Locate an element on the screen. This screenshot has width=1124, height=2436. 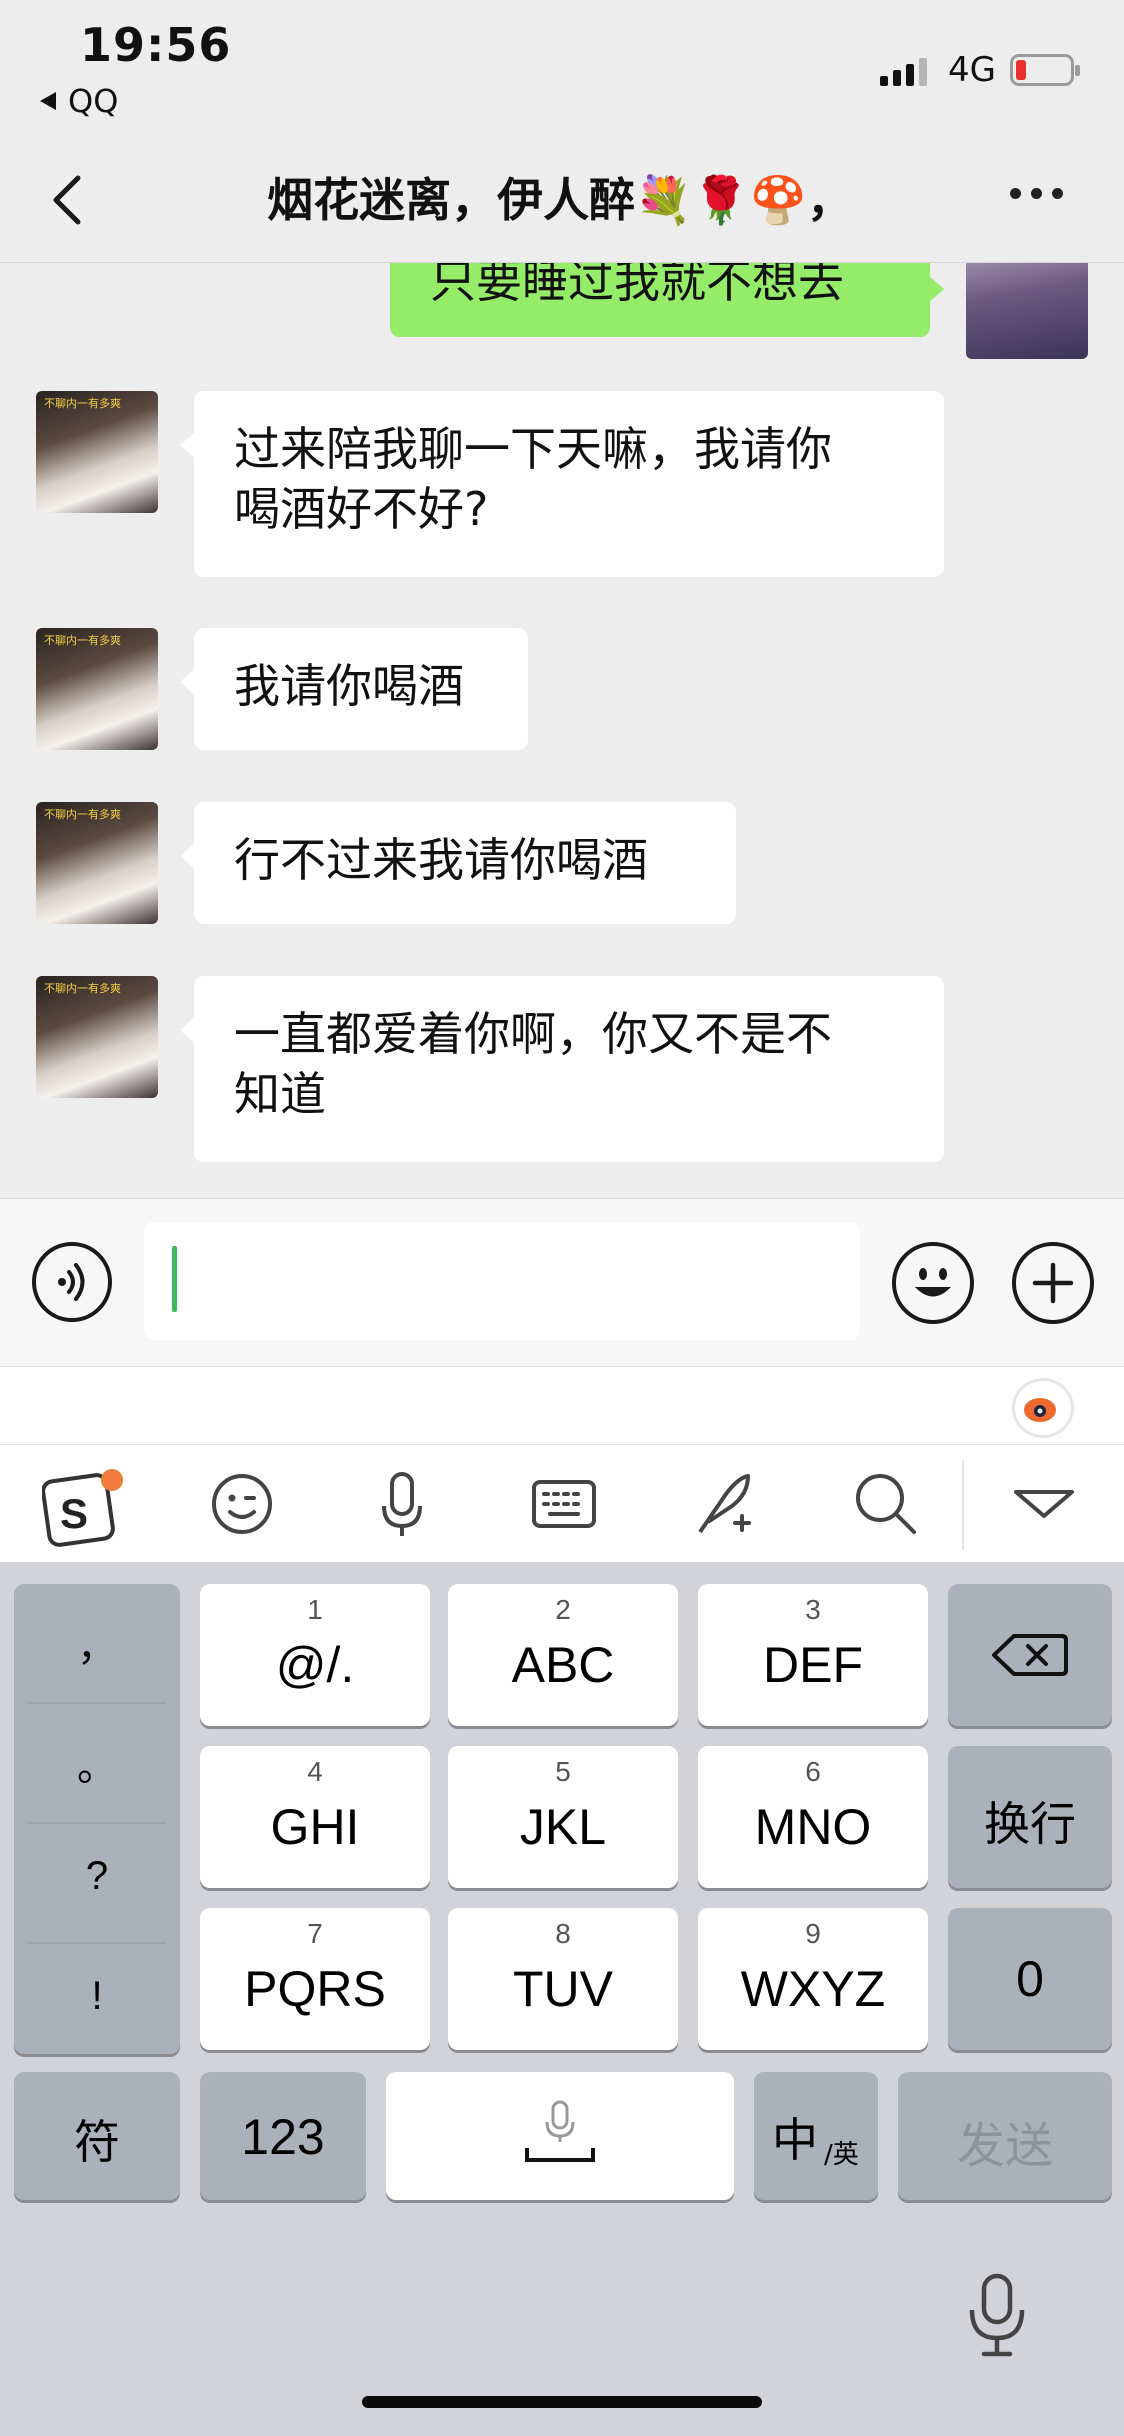
incoming-message-bubble: 行不过来我请你喝酒 is located at coordinates (458, 863).